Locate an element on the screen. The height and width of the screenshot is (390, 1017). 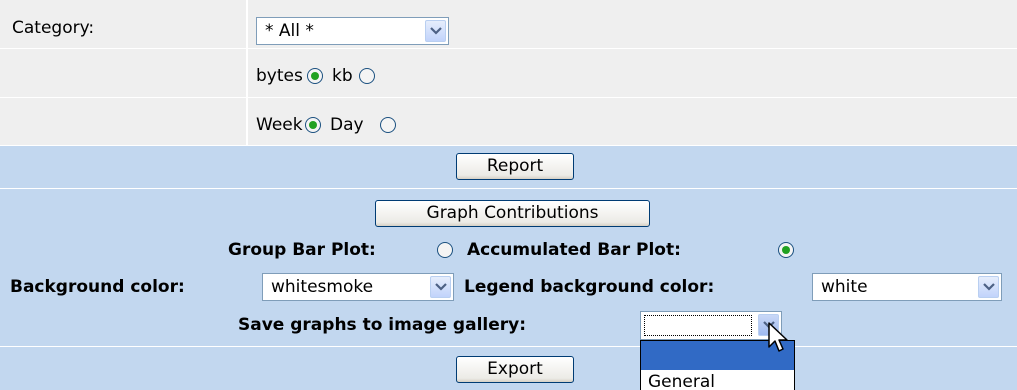
mouse-pointer-icon is located at coordinates (778, 337).